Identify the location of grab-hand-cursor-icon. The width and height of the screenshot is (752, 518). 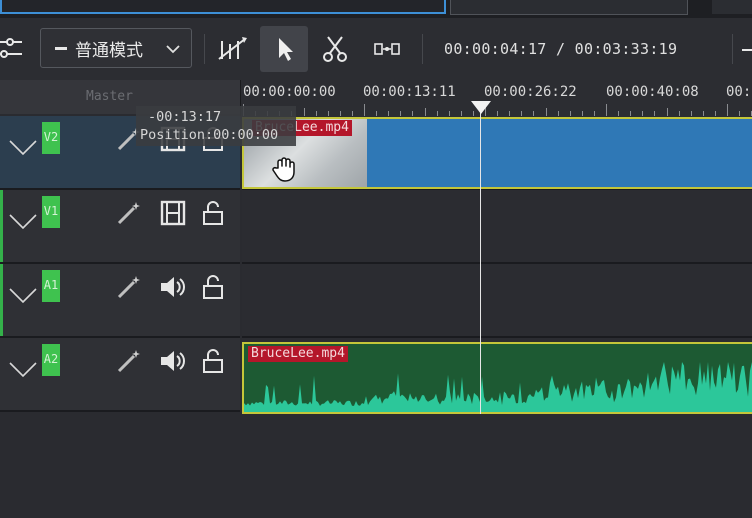
(285, 171).